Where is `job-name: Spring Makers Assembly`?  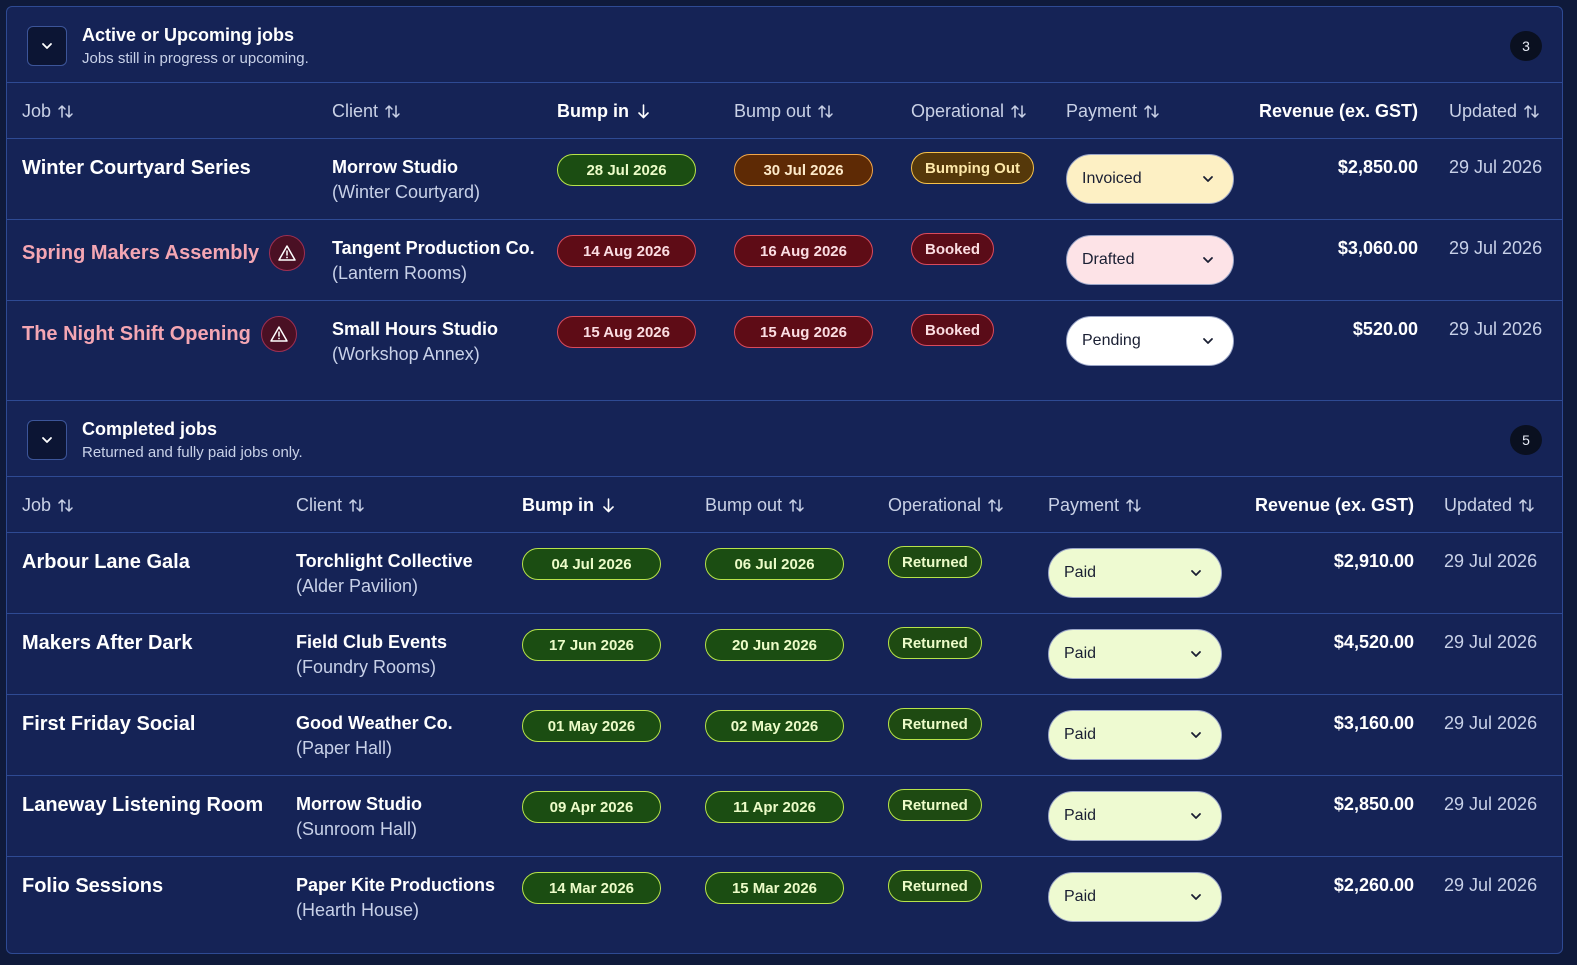
job-name: Spring Makers Assembly is located at coordinates (164, 253).